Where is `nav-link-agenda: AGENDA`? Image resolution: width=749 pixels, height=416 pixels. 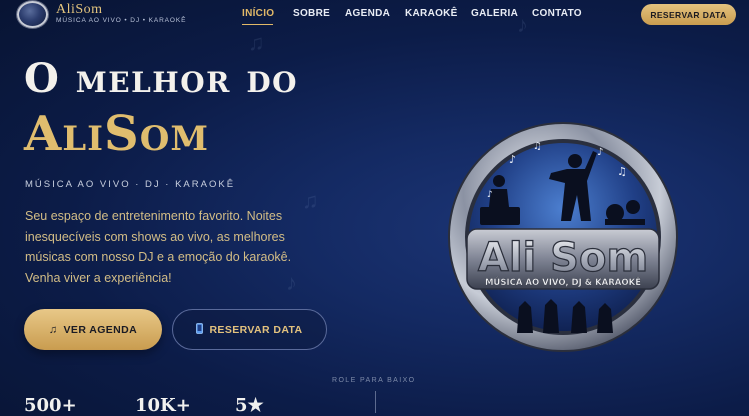
nav-link-agenda: AGENDA is located at coordinates (367, 13).